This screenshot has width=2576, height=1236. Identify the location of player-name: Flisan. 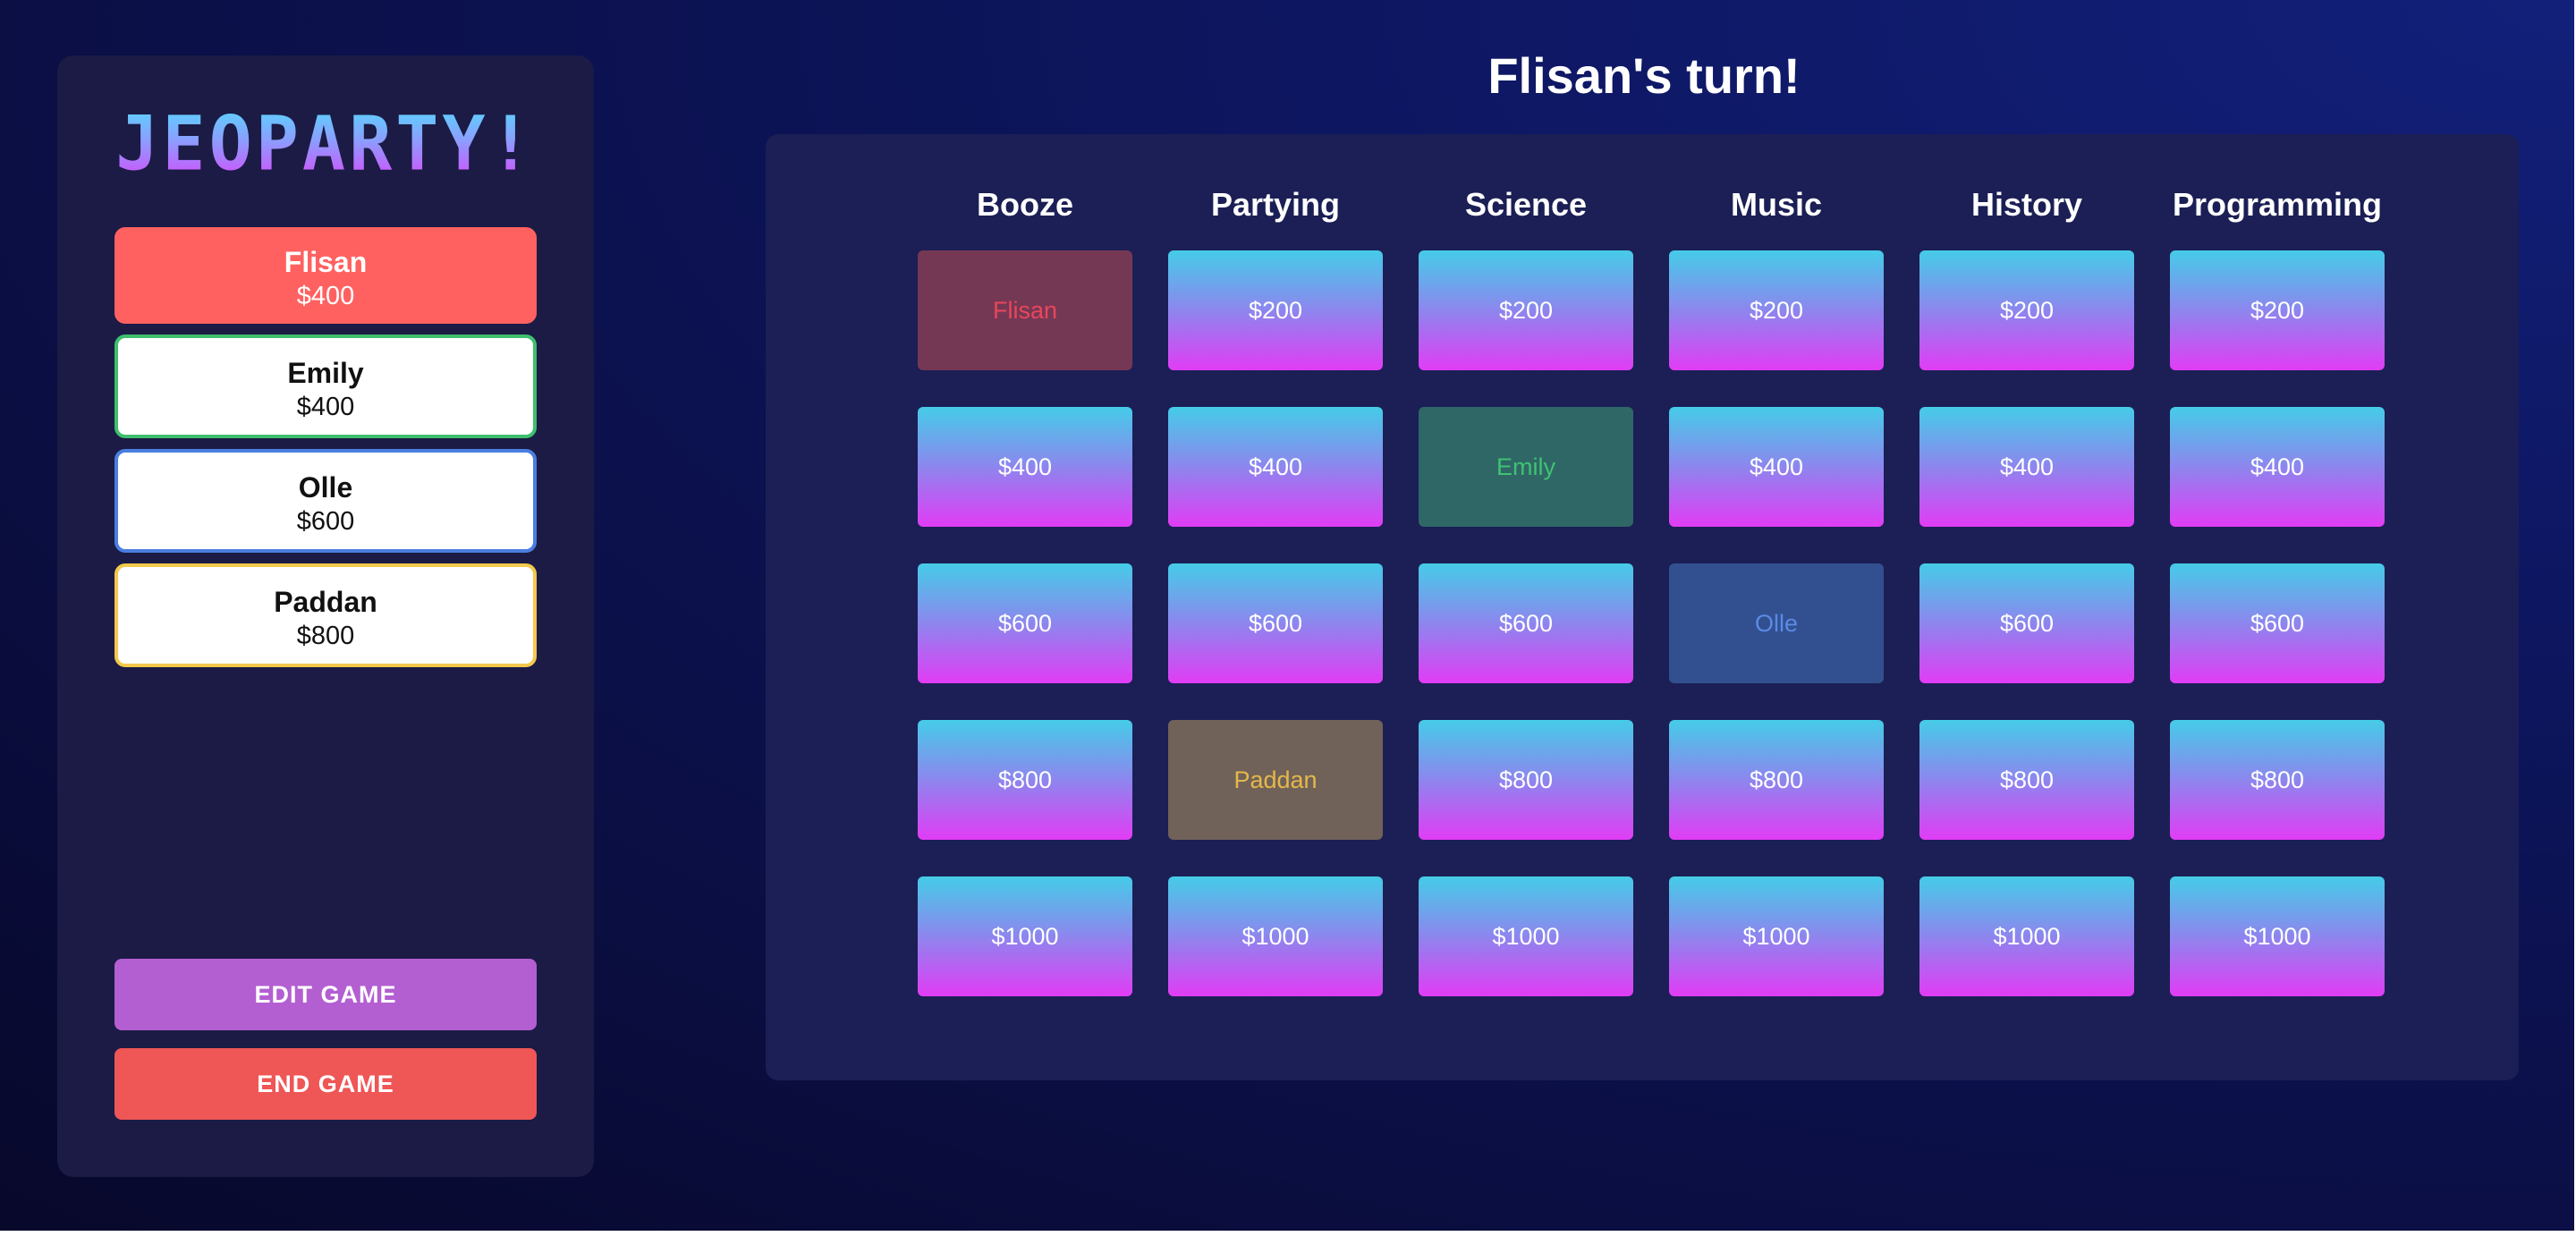
(326, 262).